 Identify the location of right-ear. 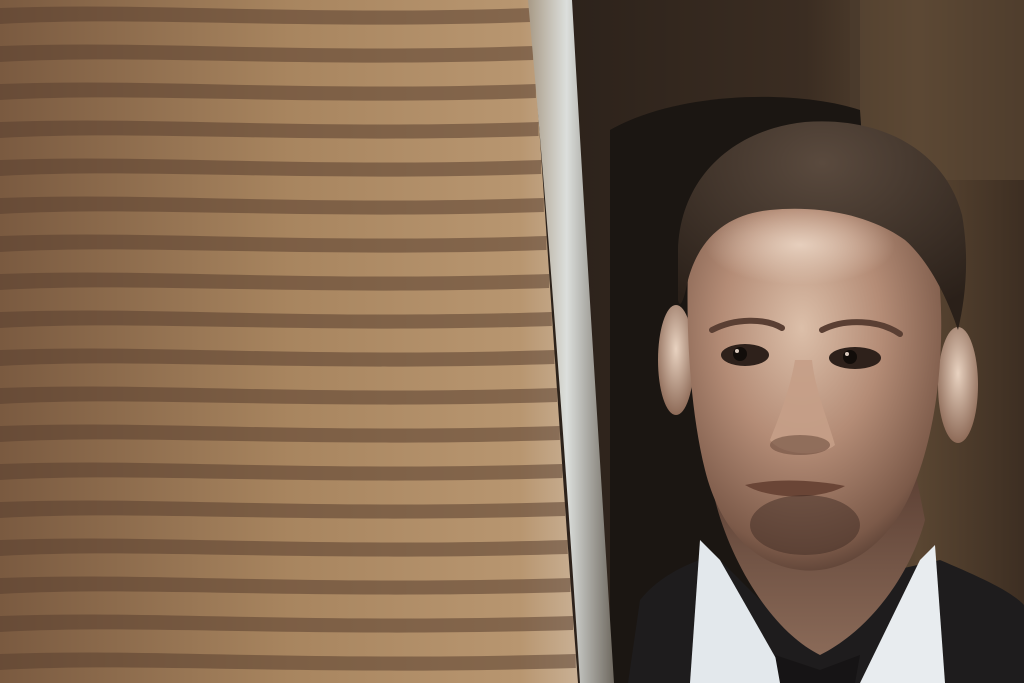
(958, 385).